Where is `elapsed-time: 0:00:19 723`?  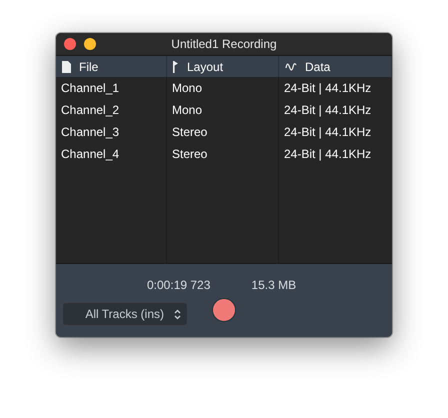
elapsed-time: 0:00:19 723 is located at coordinates (178, 285).